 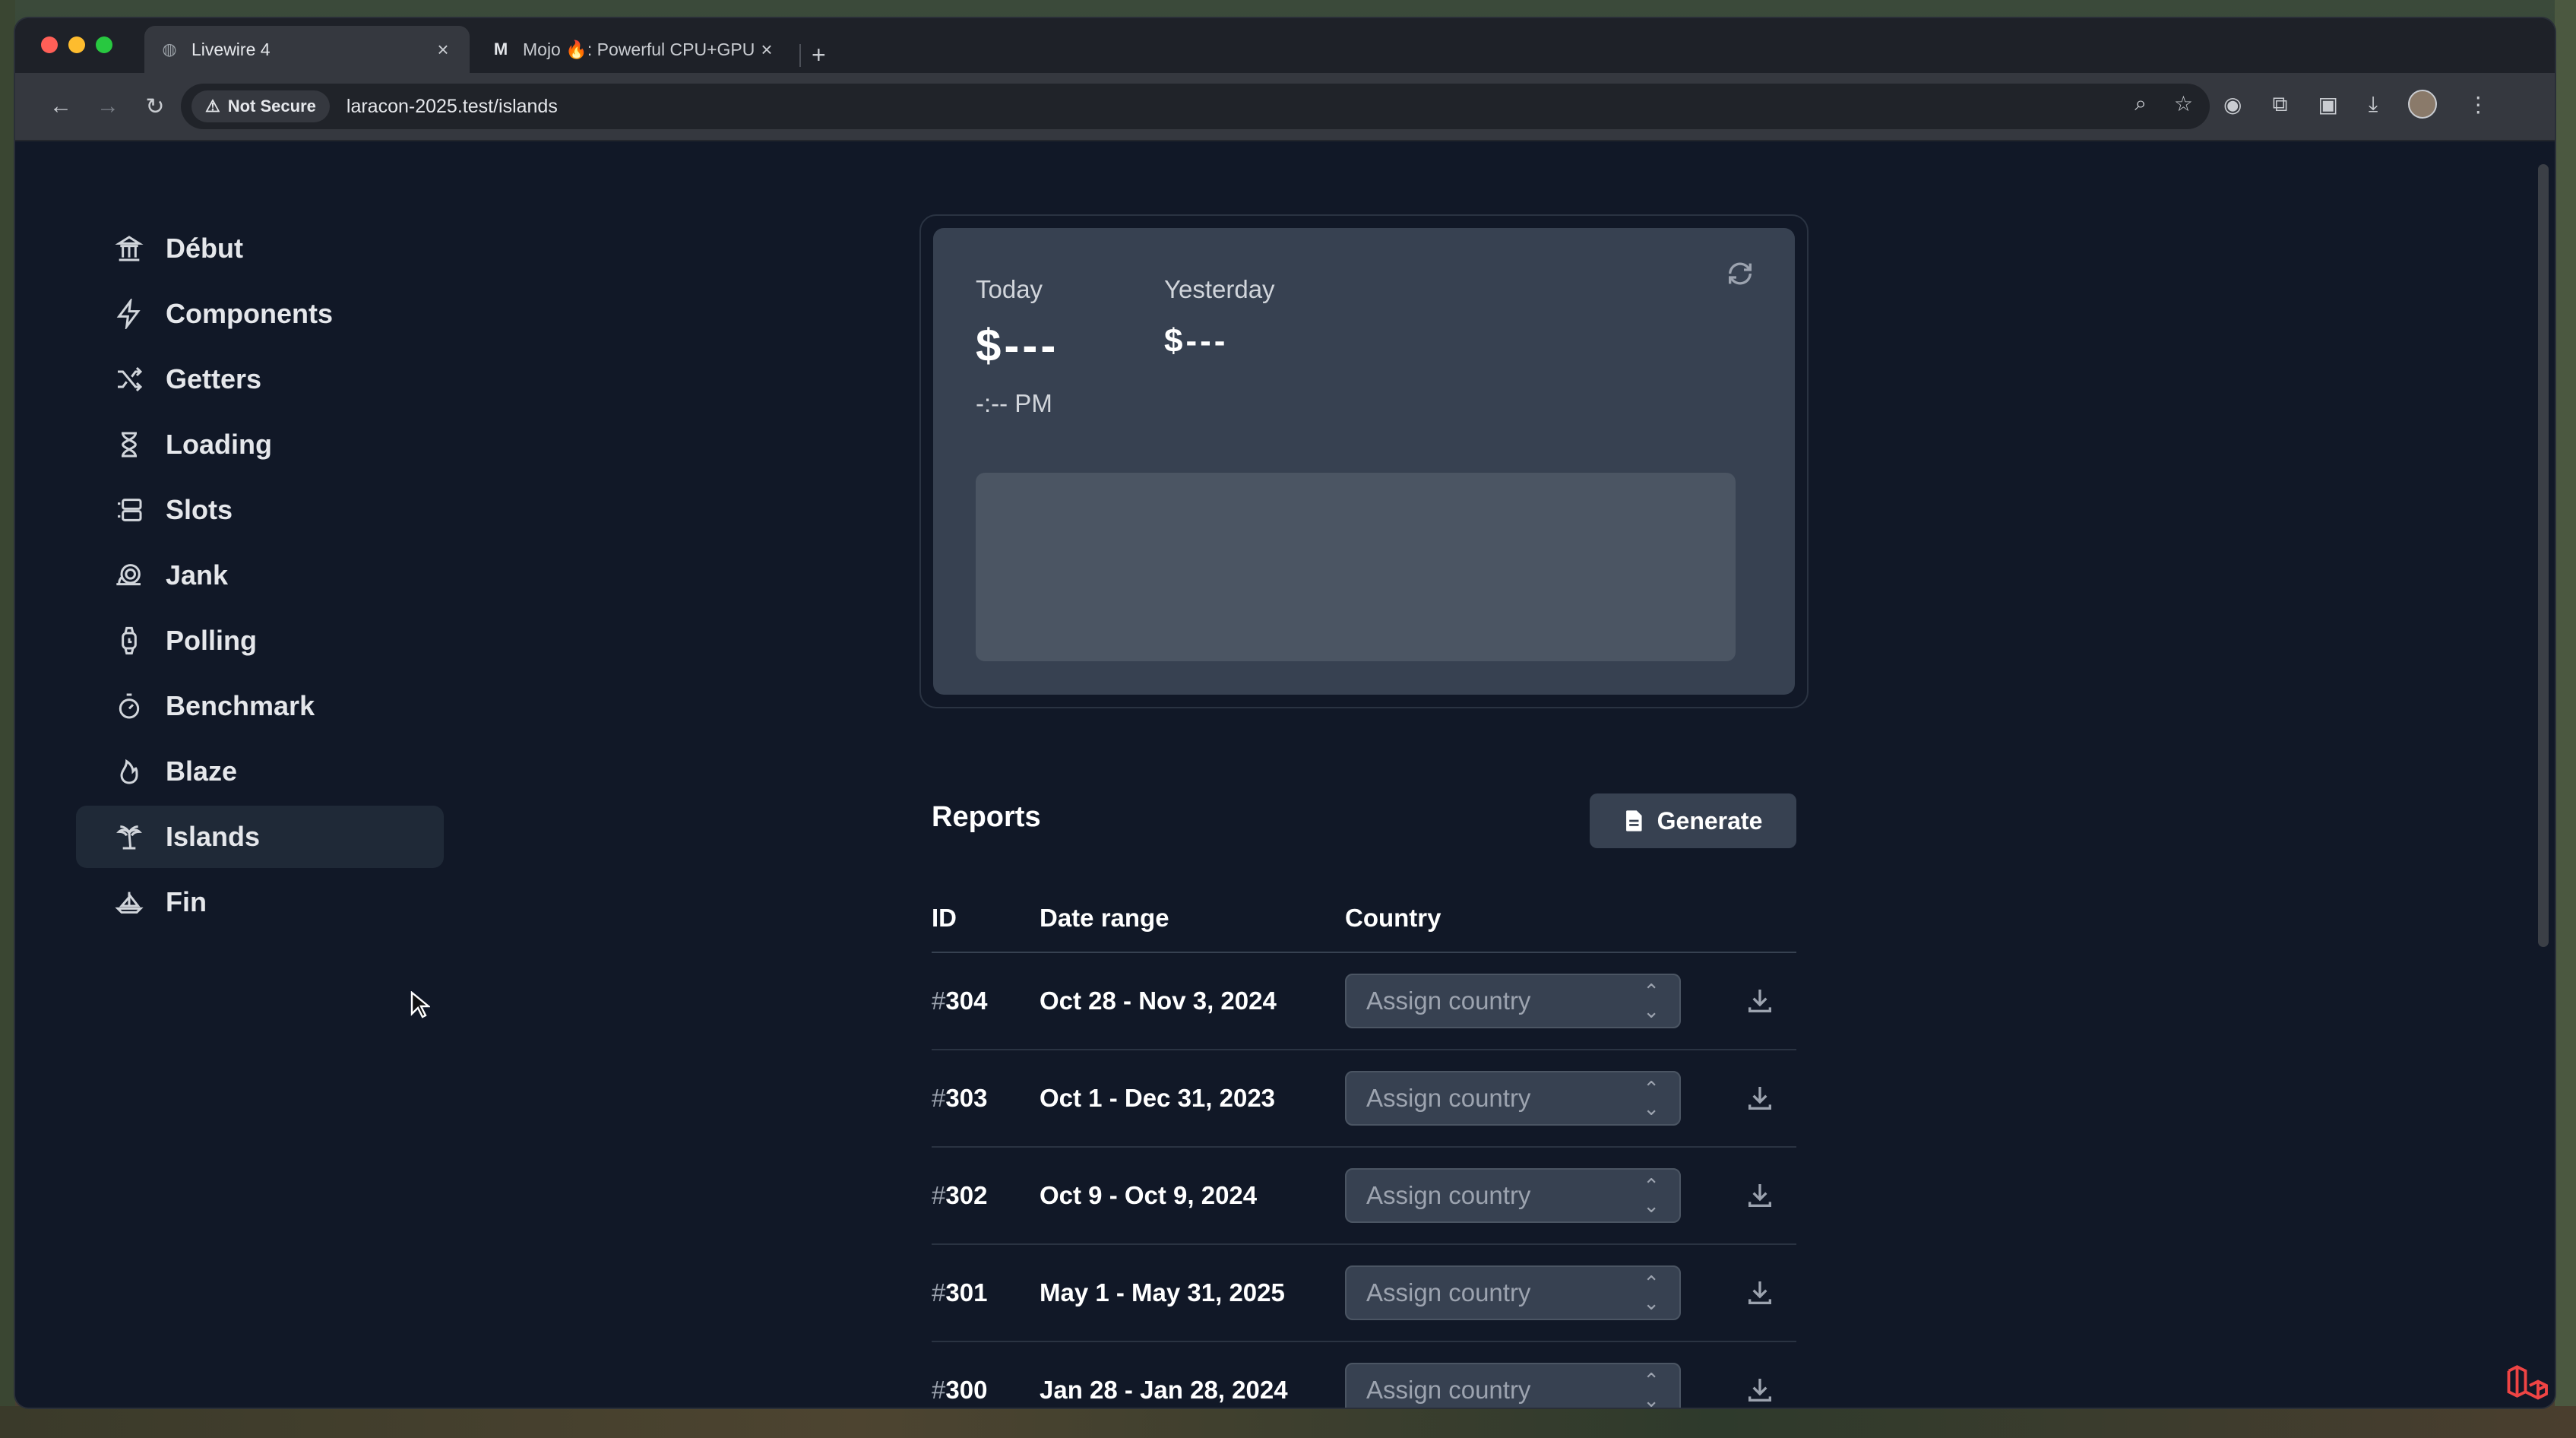 I want to click on generate-button: Generate, so click(x=1693, y=820).